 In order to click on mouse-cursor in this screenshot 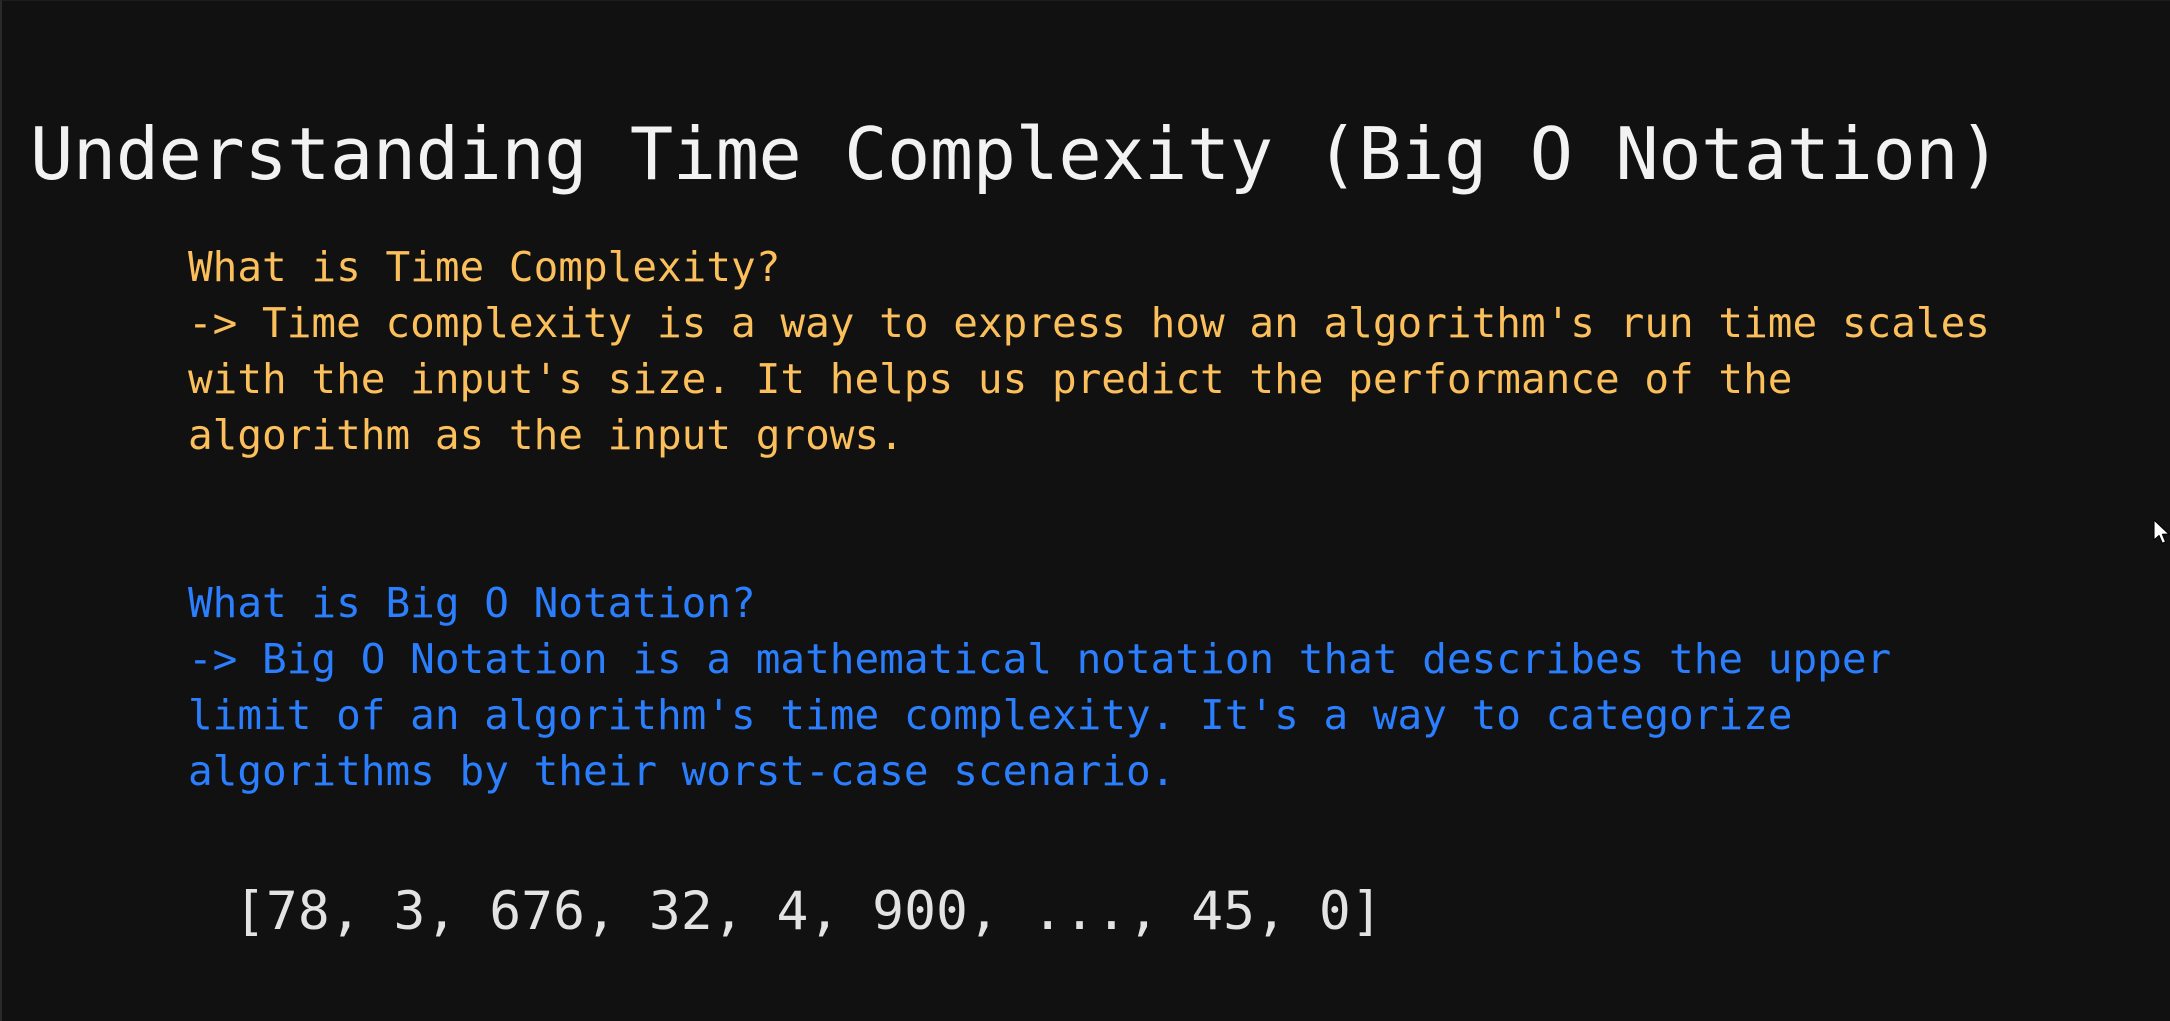, I will do `click(2161, 533)`.